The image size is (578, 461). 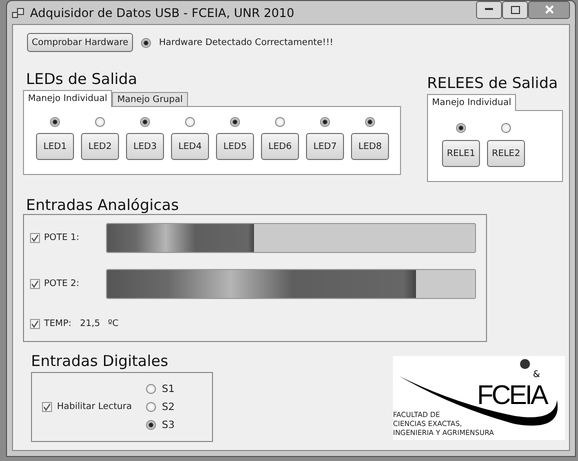 I want to click on led-button: LED5, so click(x=235, y=146).